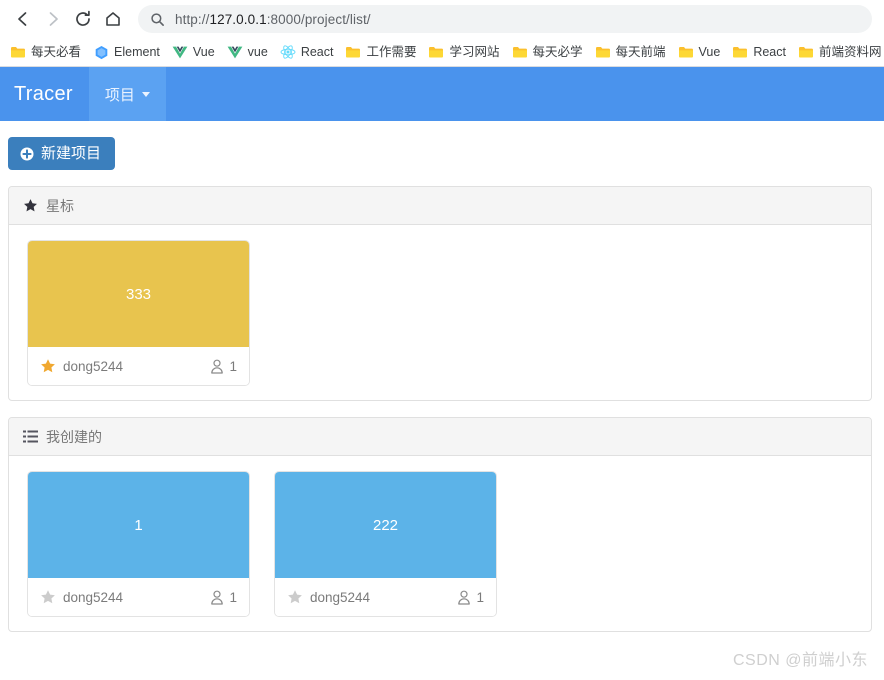 Image resolution: width=884 pixels, height=680 pixels. Describe the element at coordinates (60, 205) in the screenshot. I see `panel-starred-title: 星标` at that location.